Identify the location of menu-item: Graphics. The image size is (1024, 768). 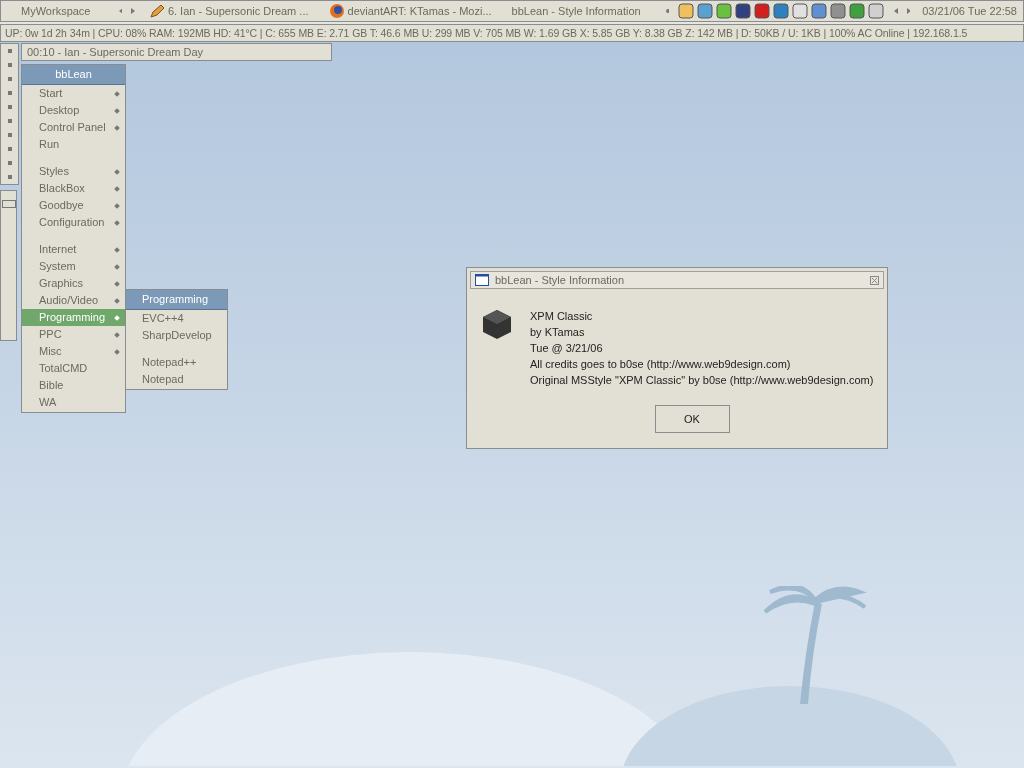
(73, 283).